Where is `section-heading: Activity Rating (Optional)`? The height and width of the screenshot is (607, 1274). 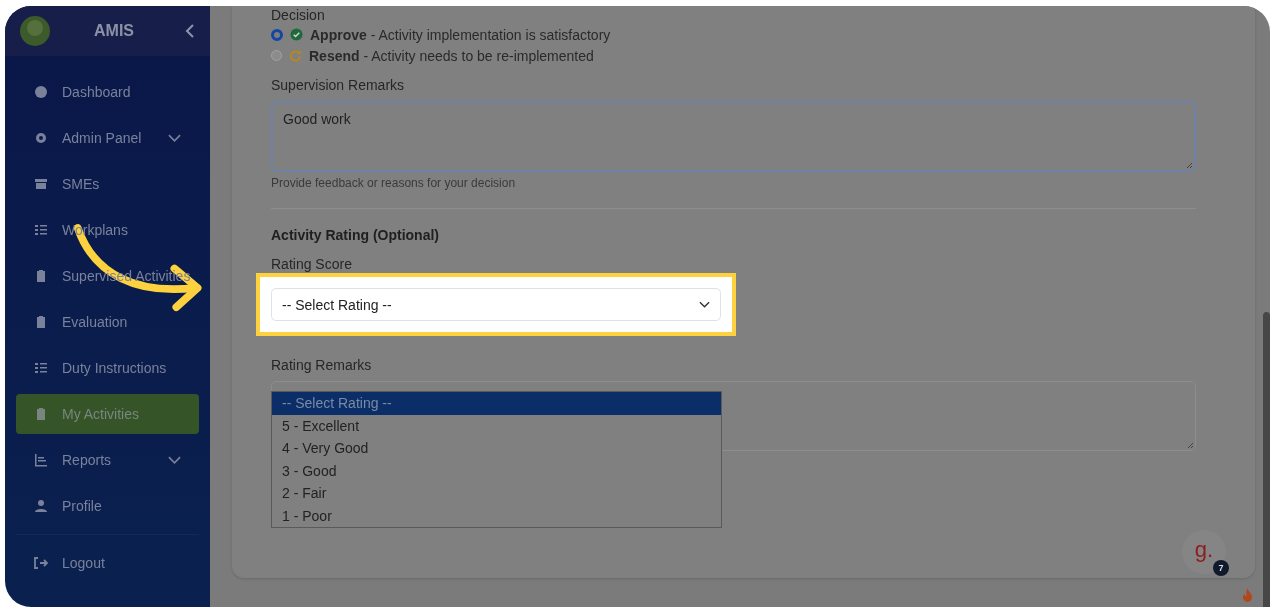
section-heading: Activity Rating (Optional) is located at coordinates (355, 235).